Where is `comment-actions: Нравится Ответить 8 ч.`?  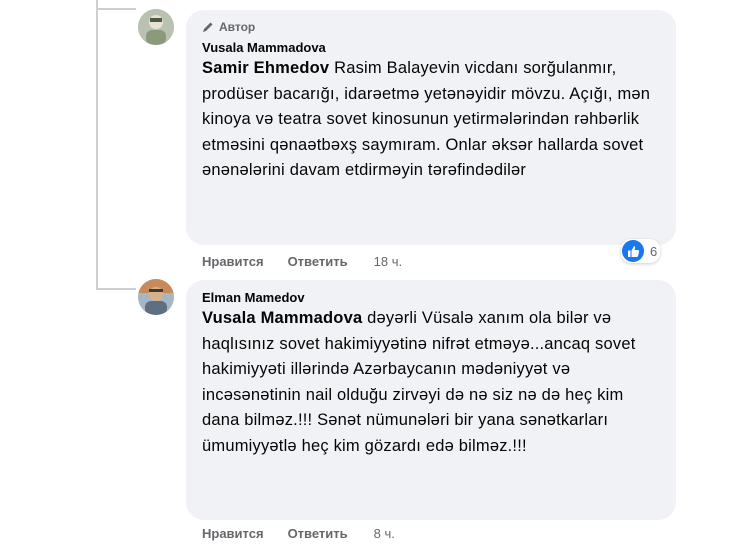 comment-actions: Нравится Ответить 8 ч. is located at coordinates (298, 533).